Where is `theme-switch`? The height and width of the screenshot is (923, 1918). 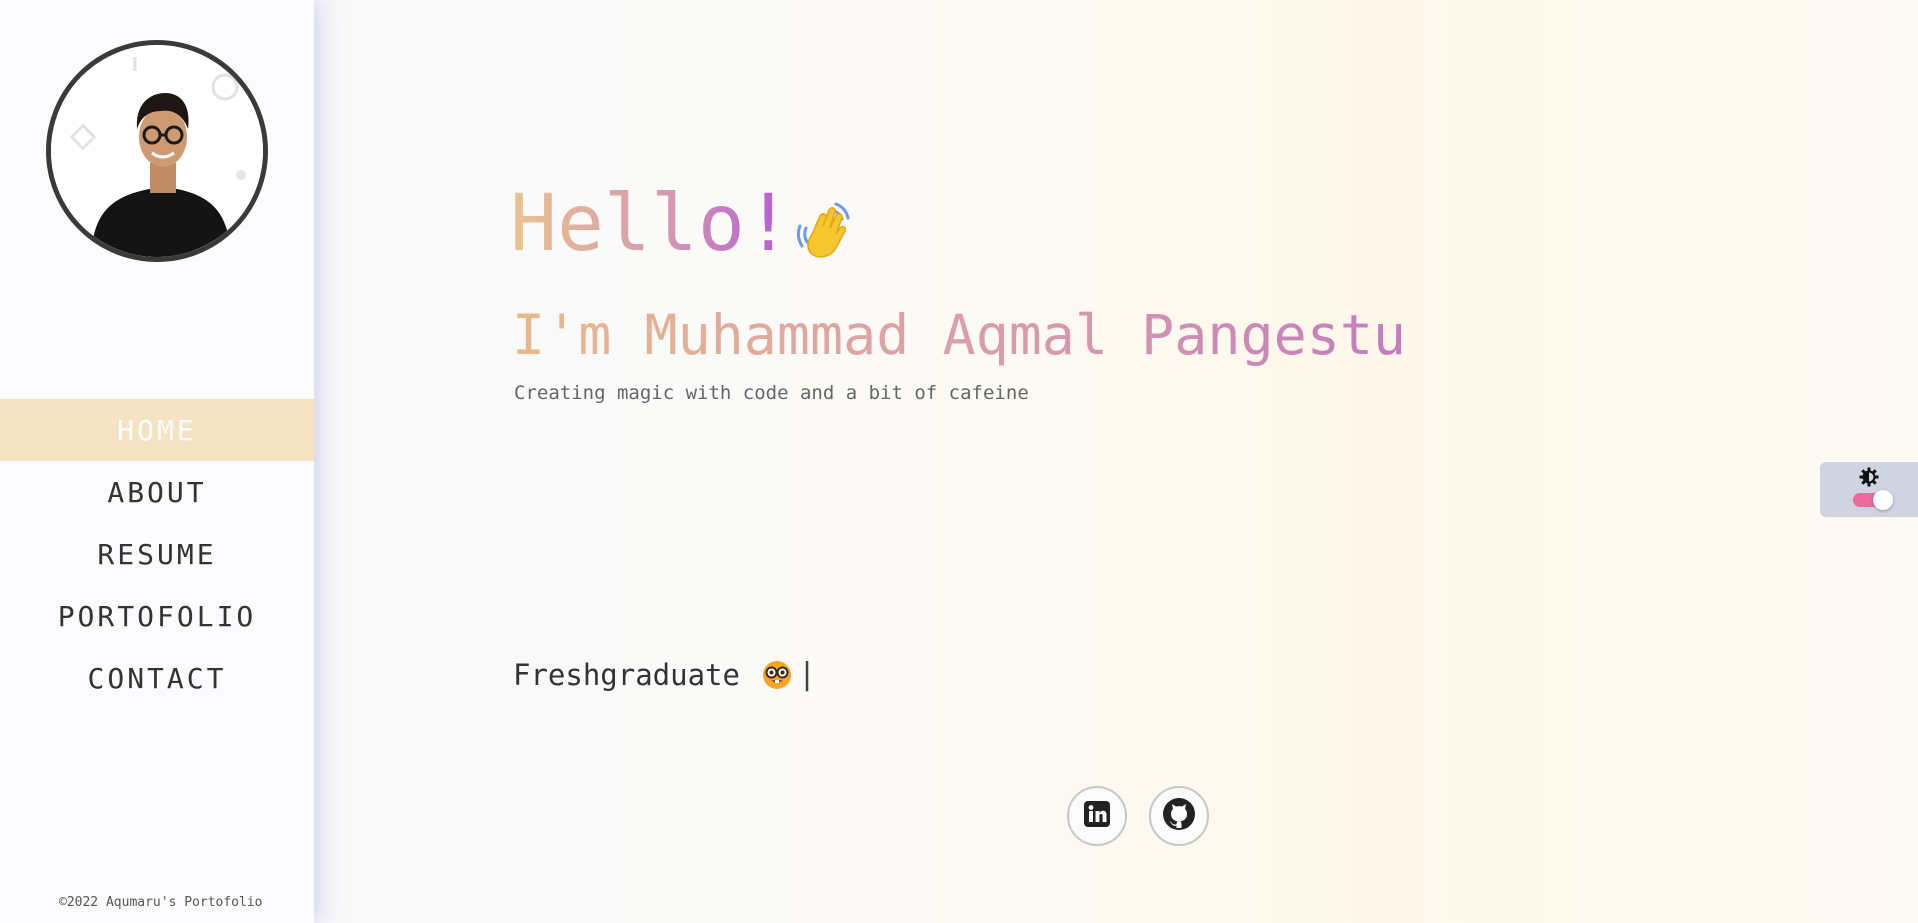
theme-switch is located at coordinates (1873, 500).